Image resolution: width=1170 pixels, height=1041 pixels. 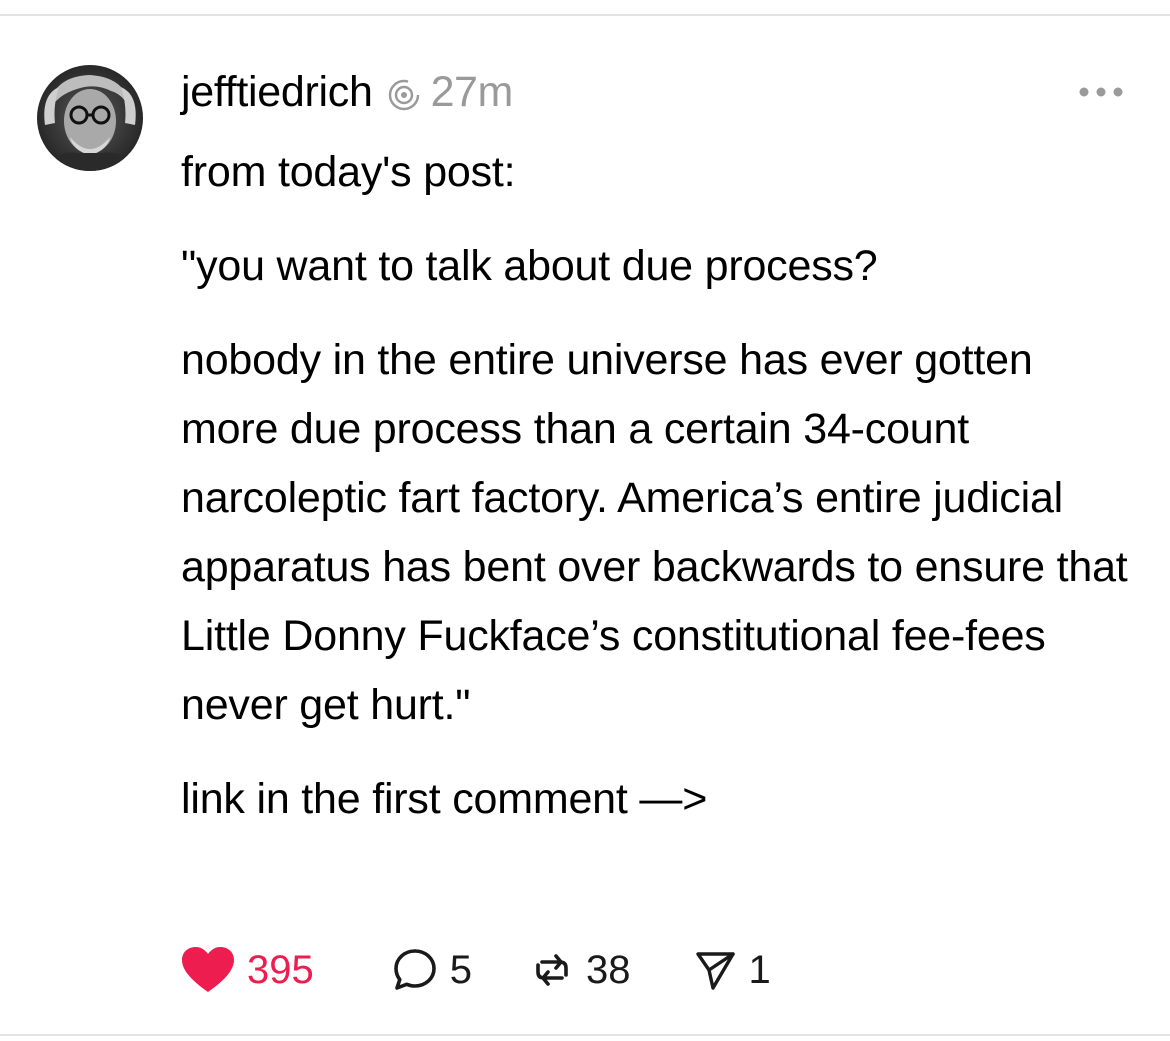 I want to click on bottom-divider, so click(x=585, y=1035).